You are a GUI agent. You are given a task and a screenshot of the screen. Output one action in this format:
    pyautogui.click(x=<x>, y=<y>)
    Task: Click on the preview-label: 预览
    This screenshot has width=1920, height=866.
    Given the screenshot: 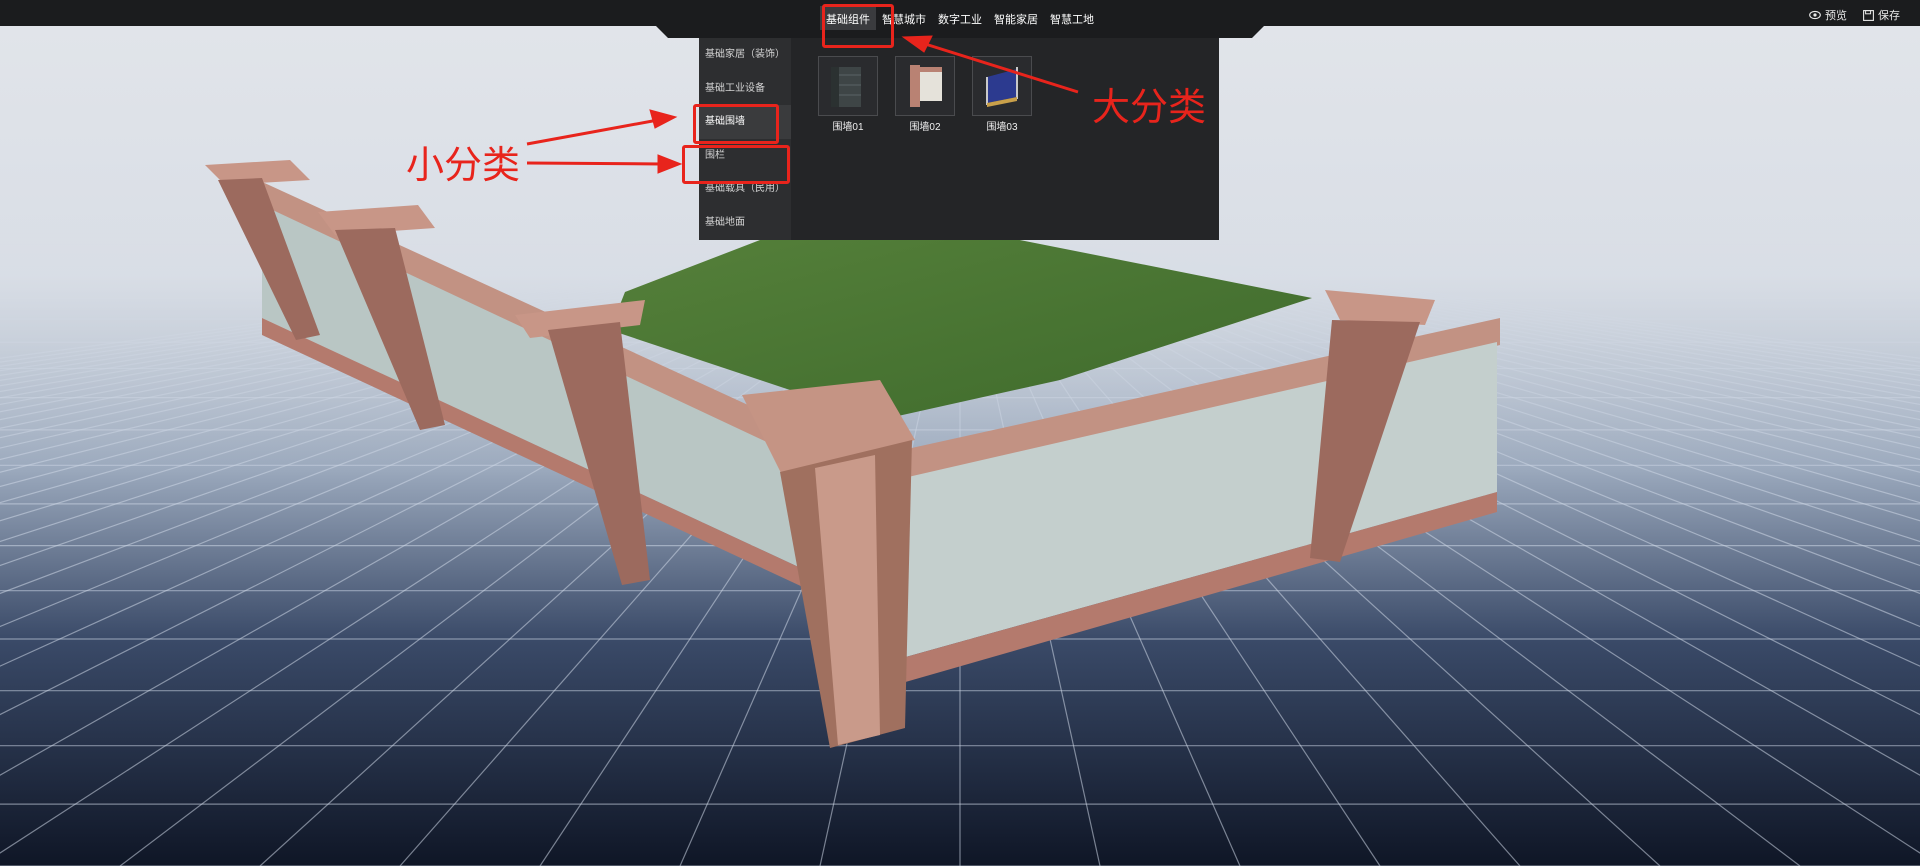 What is the action you would take?
    pyautogui.click(x=1836, y=16)
    